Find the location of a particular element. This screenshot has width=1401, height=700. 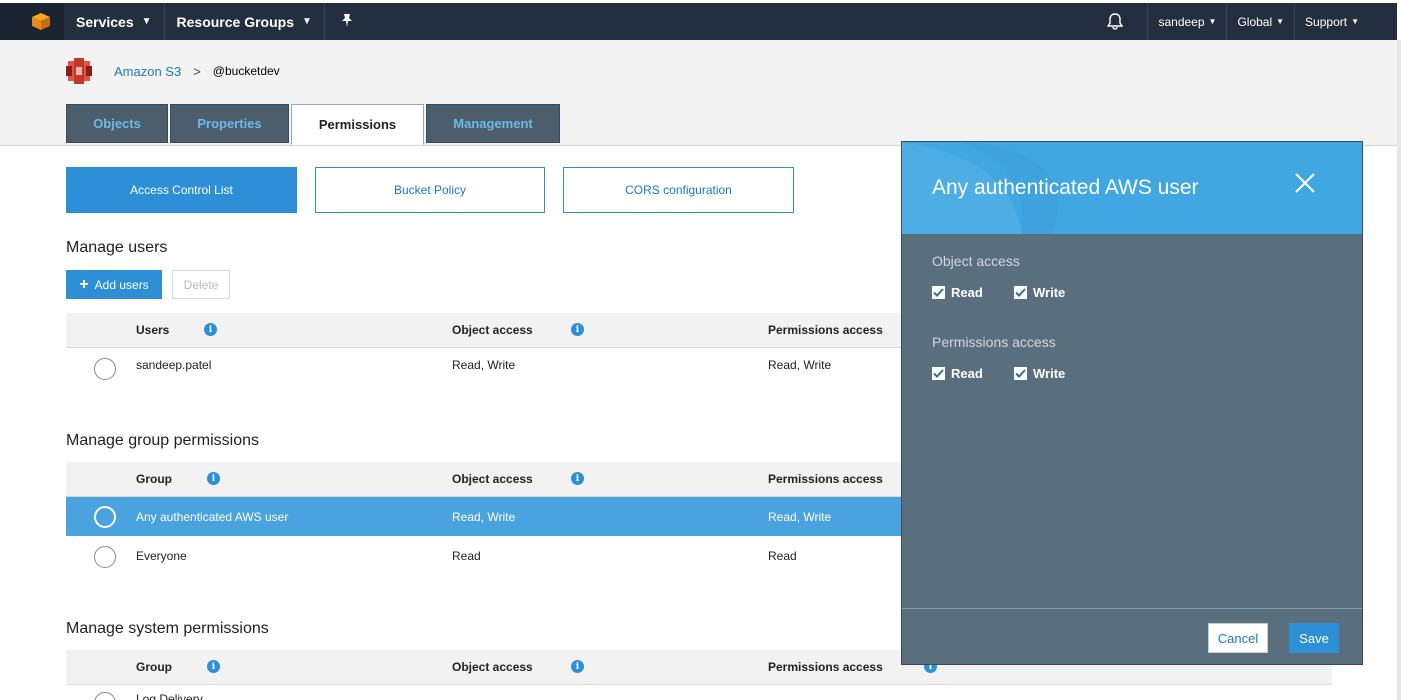

aws-logo is located at coordinates (32, 21).